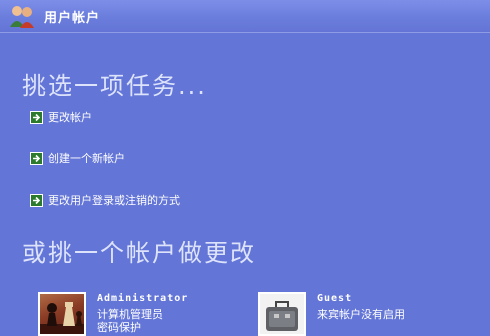  I want to click on task-change-logon-method: 更改用户登录或注销的方式, so click(105, 200).